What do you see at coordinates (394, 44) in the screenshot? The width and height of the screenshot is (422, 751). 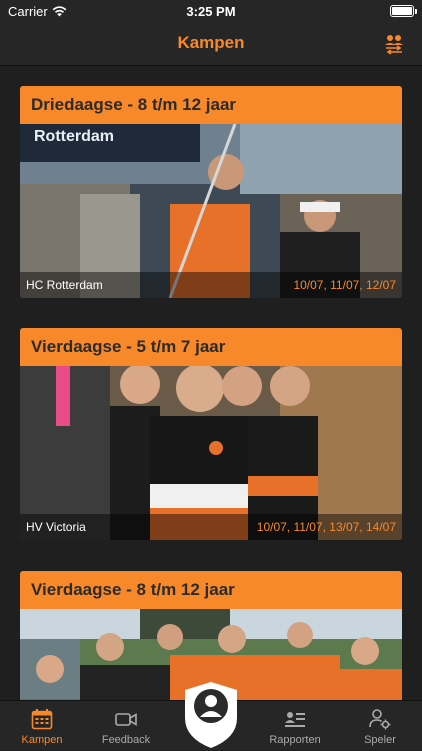 I see `swap-users-icon` at bounding box center [394, 44].